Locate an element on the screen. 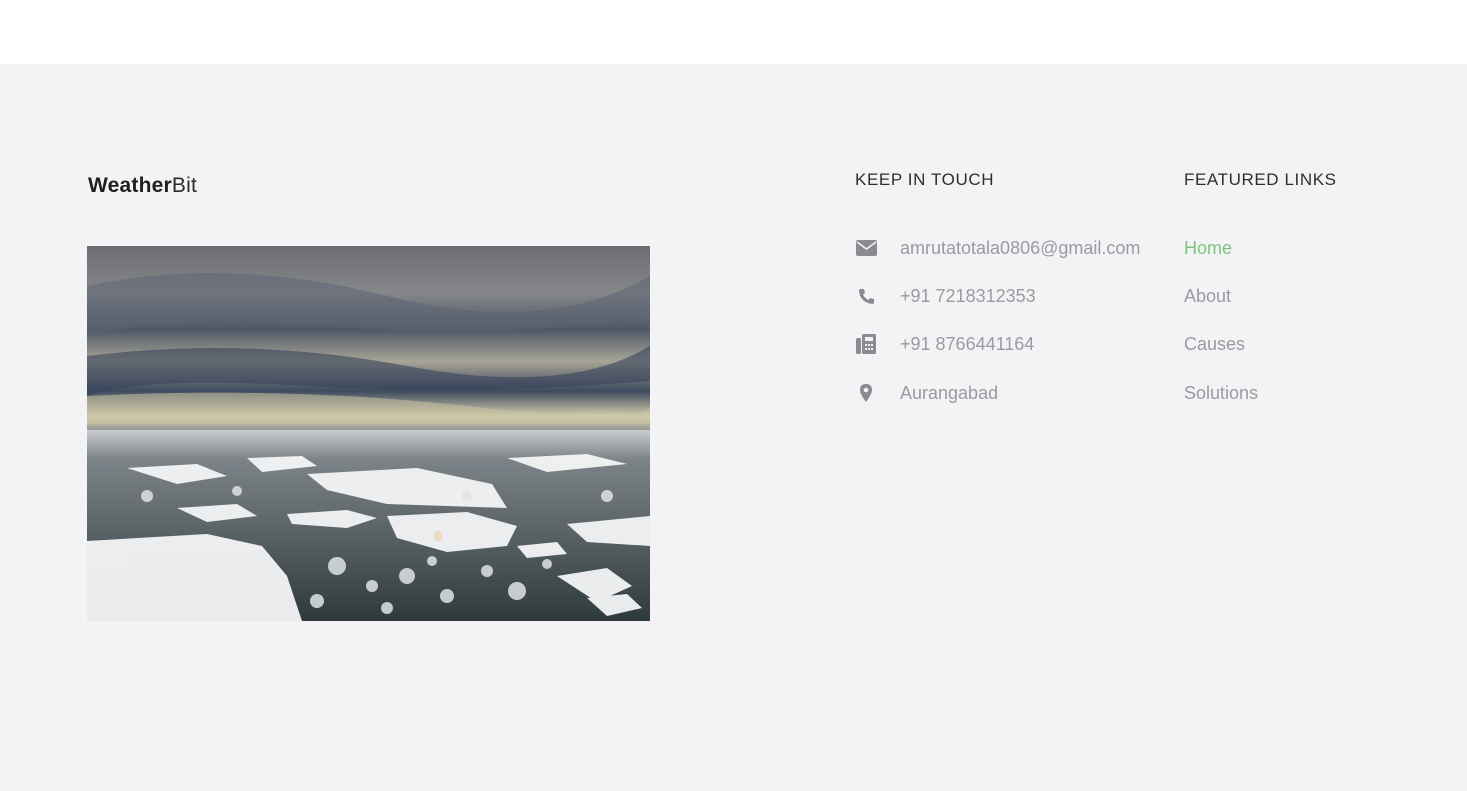  contact-location-text: Aurangabad is located at coordinates (949, 392).